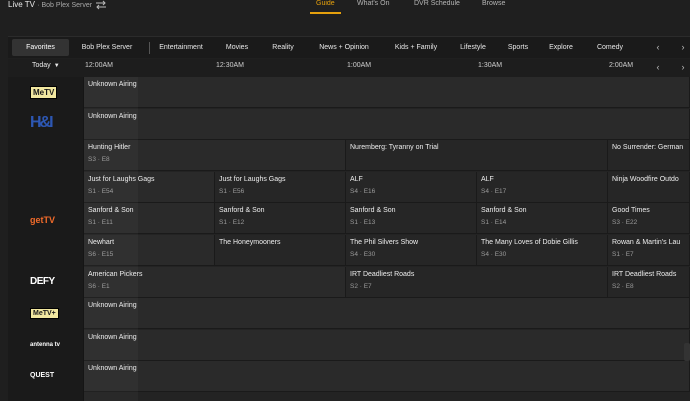 The image size is (690, 401). What do you see at coordinates (411, 218) in the screenshot?
I see `program-cell: Sanford & Son S1 · E13` at bounding box center [411, 218].